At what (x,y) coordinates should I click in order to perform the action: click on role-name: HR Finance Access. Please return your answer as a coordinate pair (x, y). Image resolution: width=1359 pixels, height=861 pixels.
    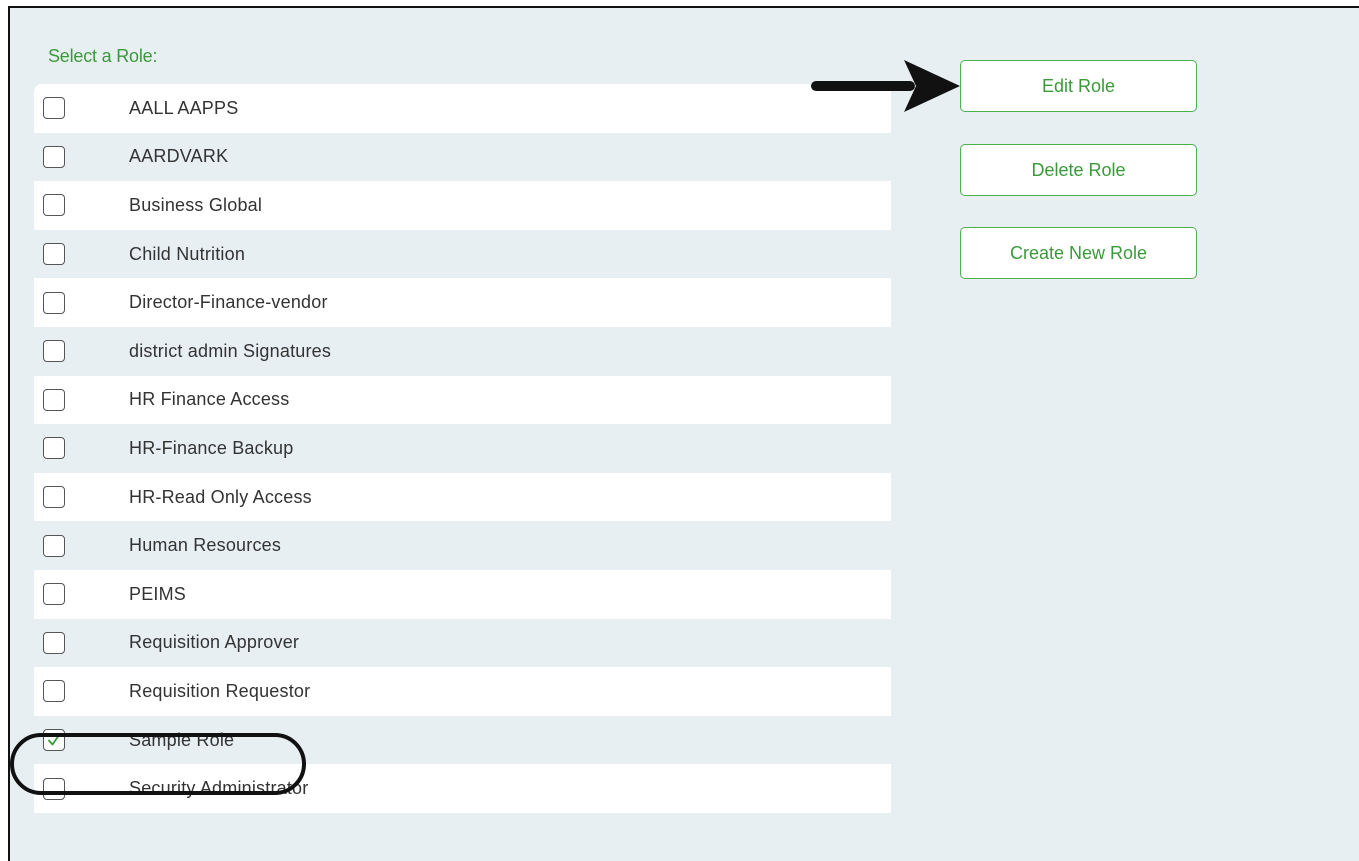
    Looking at the image, I should click on (209, 399).